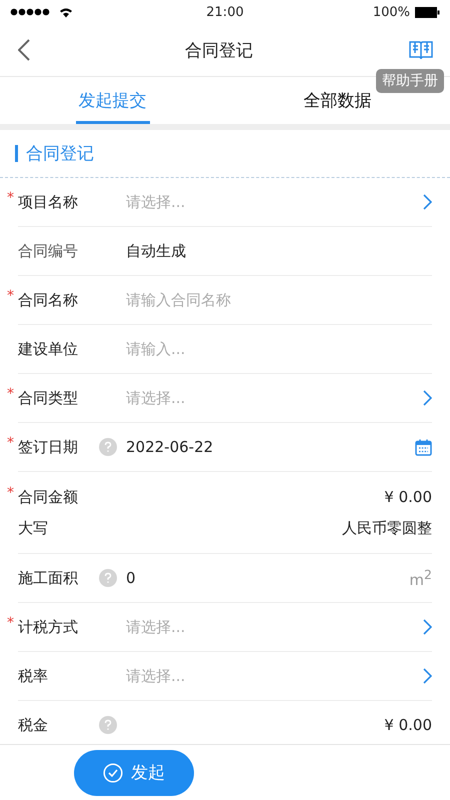 This screenshot has width=450, height=800. I want to click on wifi-icon, so click(66, 12).